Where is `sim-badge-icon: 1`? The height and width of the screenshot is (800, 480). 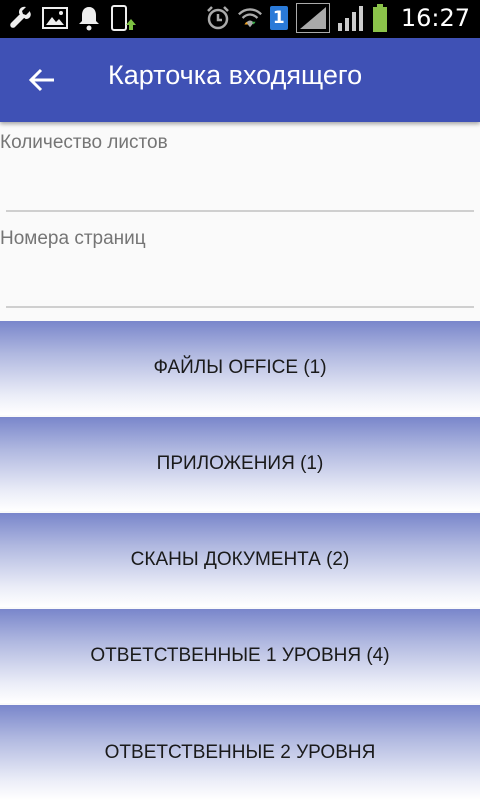
sim-badge-icon: 1 is located at coordinates (279, 18).